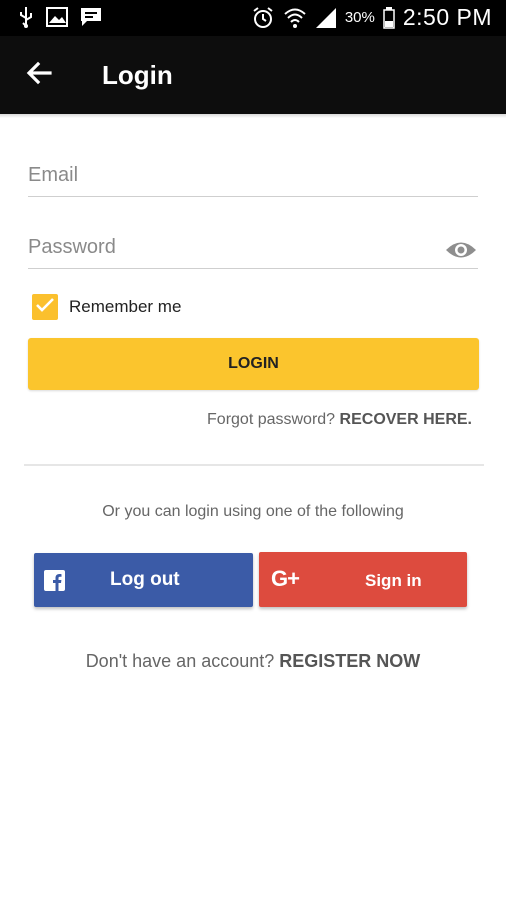  I want to click on app-bar-shadow, so click(253, 116).